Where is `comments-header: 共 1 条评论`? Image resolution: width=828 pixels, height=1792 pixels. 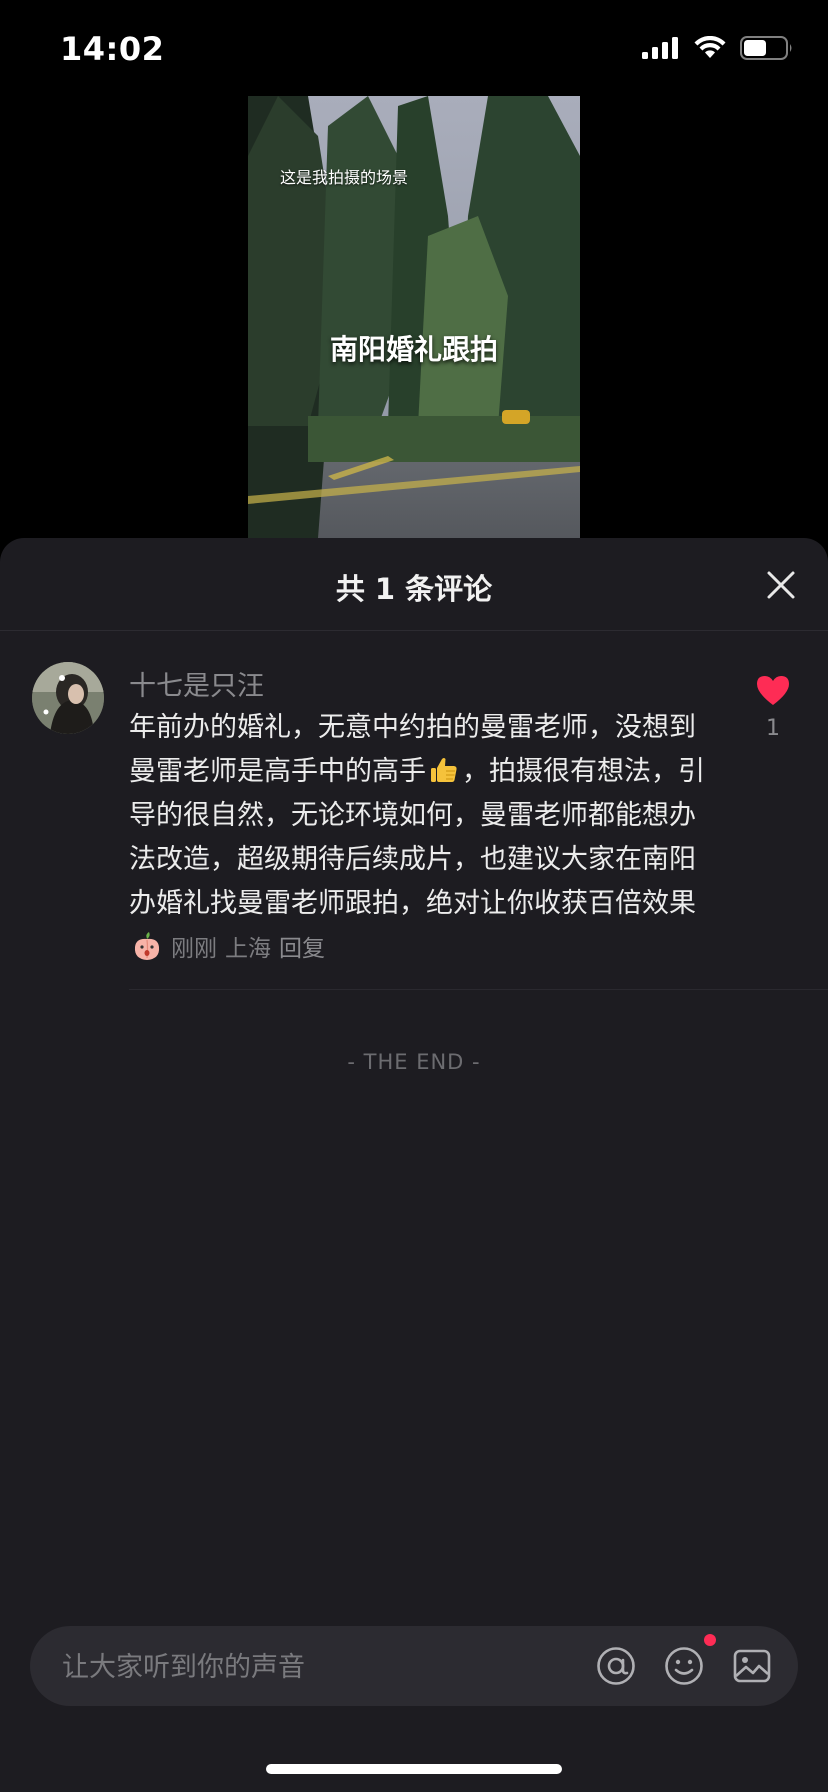 comments-header: 共 1 条评论 is located at coordinates (414, 584).